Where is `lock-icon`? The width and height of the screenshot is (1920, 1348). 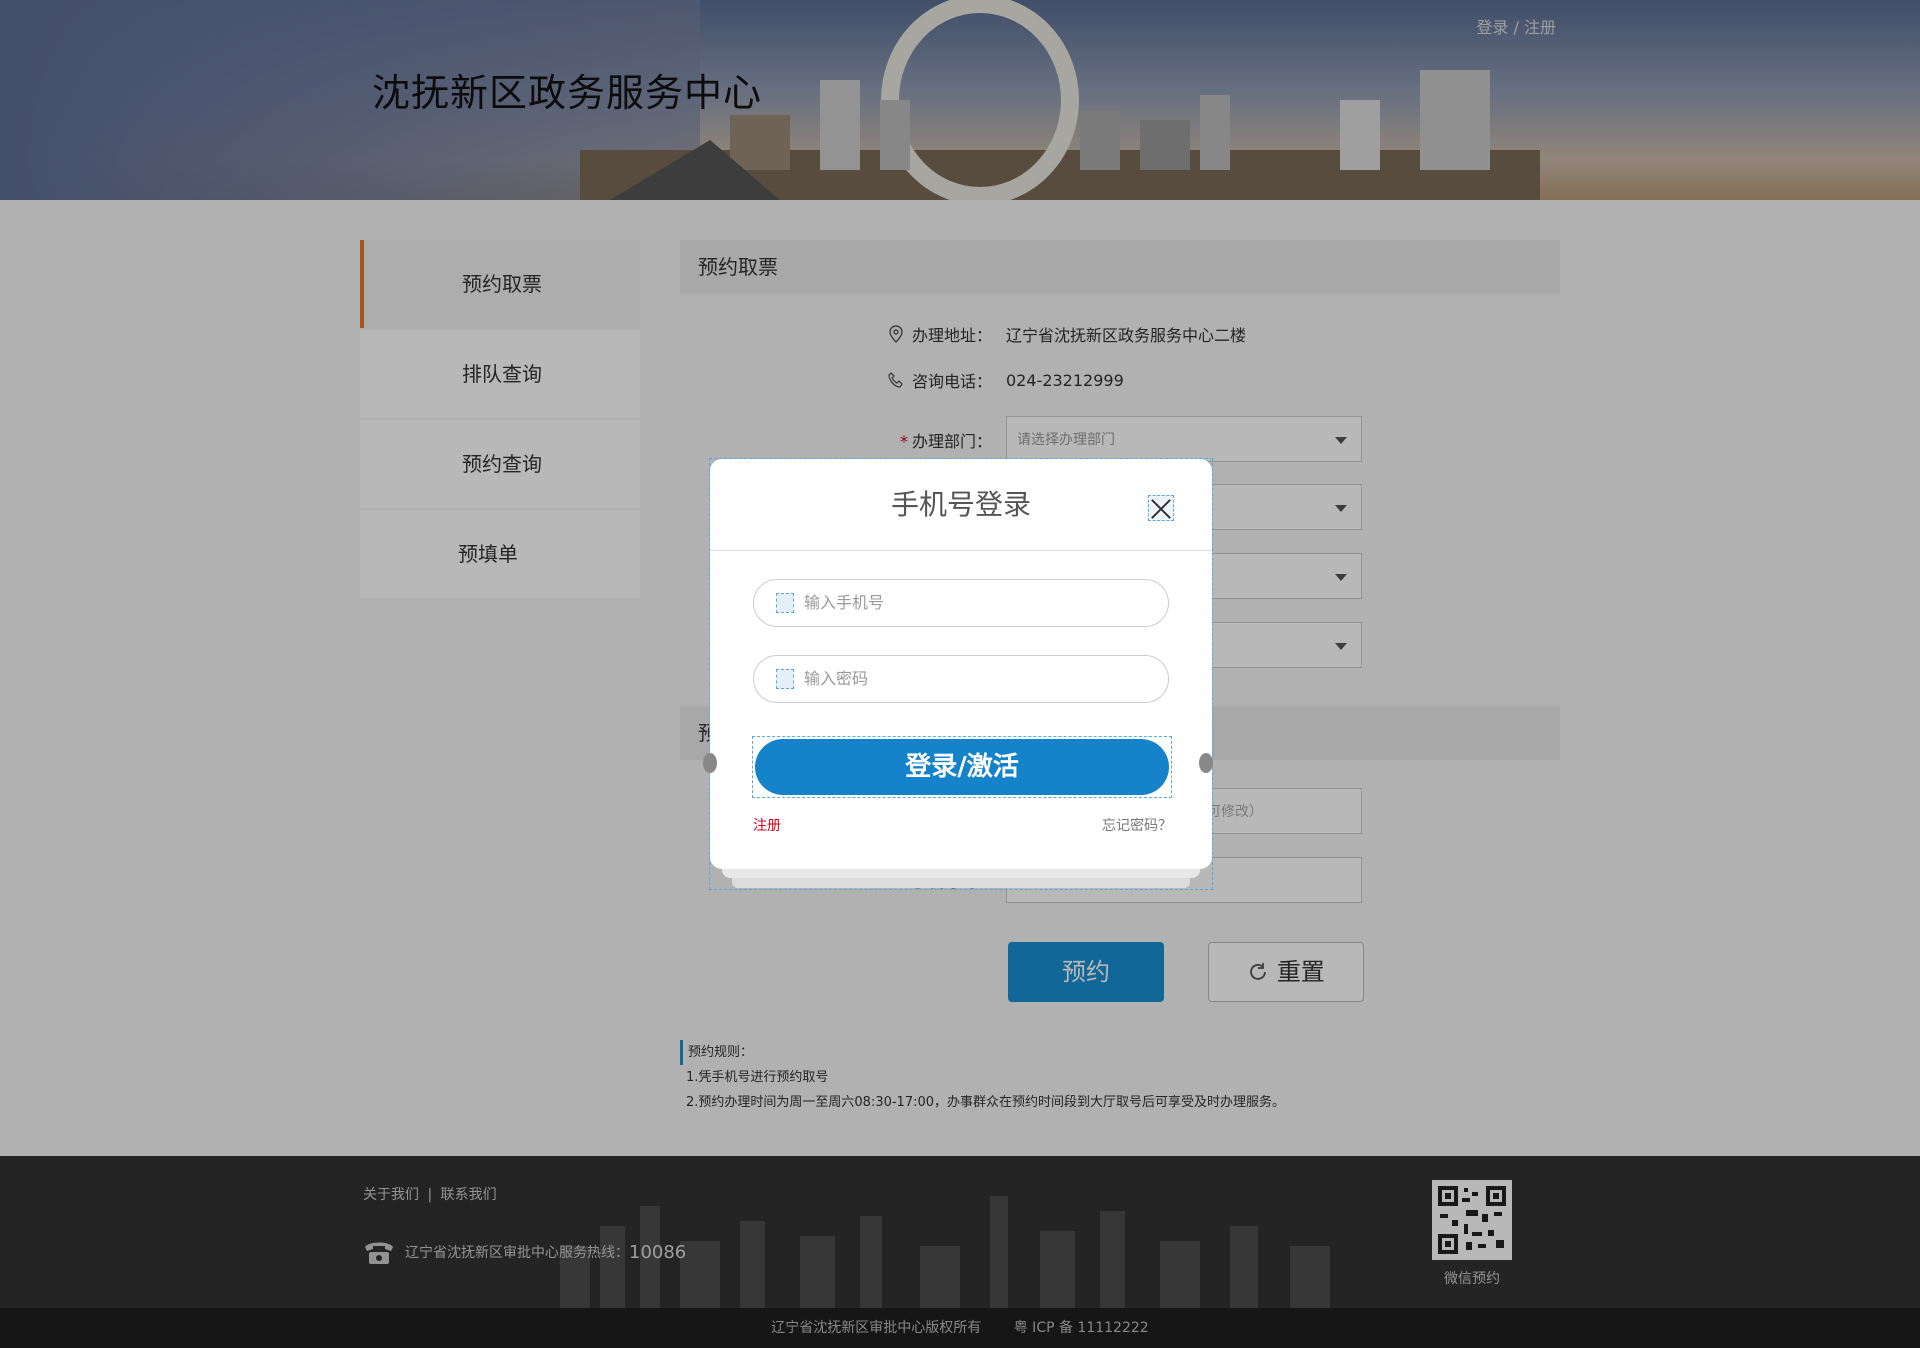
lock-icon is located at coordinates (785, 679).